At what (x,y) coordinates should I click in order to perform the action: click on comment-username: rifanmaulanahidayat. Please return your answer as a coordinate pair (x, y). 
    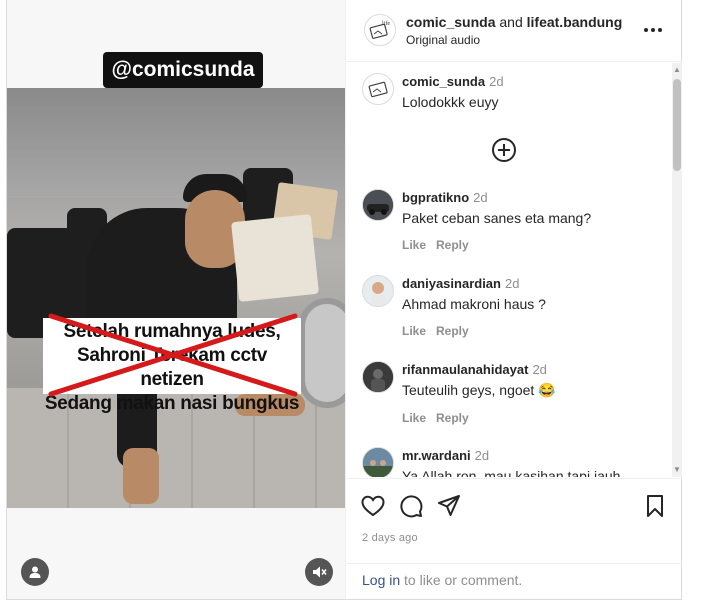
    Looking at the image, I should click on (465, 369).